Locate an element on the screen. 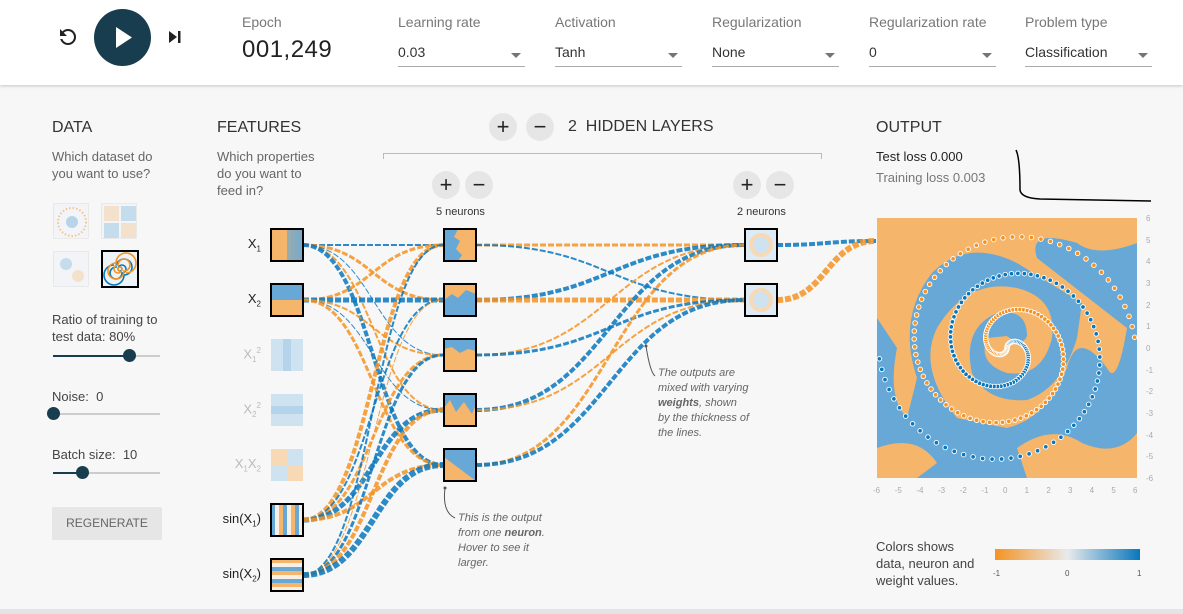 This screenshot has width=1183, height=614. neuron-note-pointer-dot is located at coordinates (445, 488).